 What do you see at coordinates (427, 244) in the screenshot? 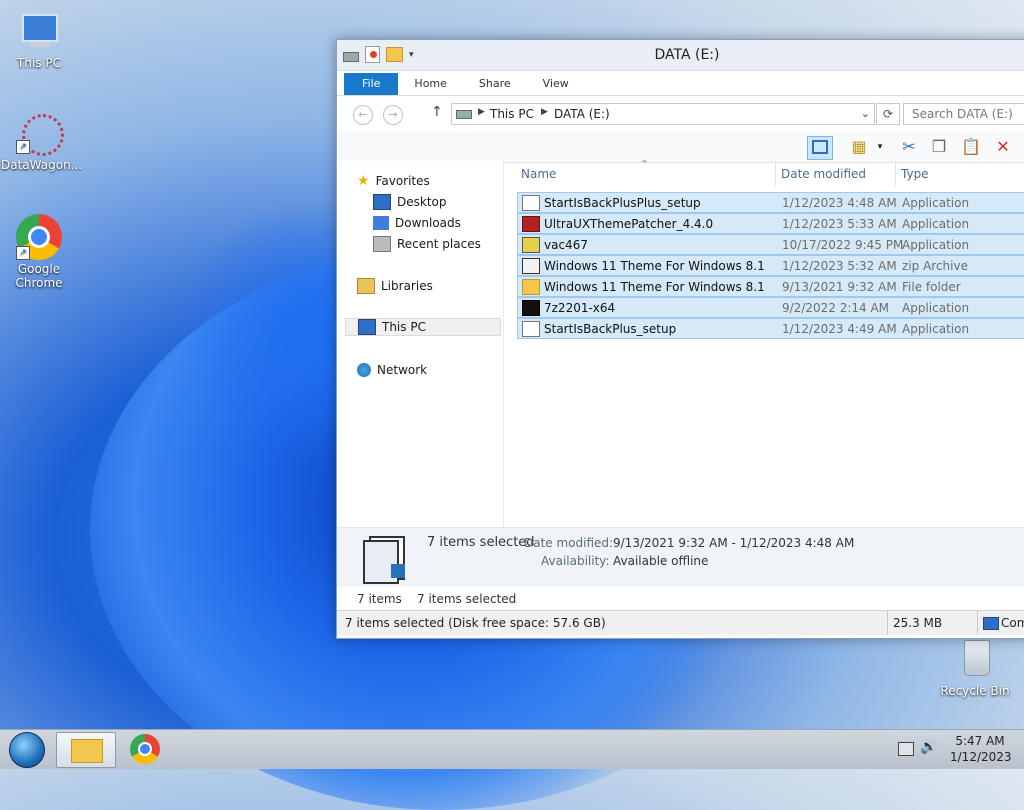
I see `nav-recent: Recent places` at bounding box center [427, 244].